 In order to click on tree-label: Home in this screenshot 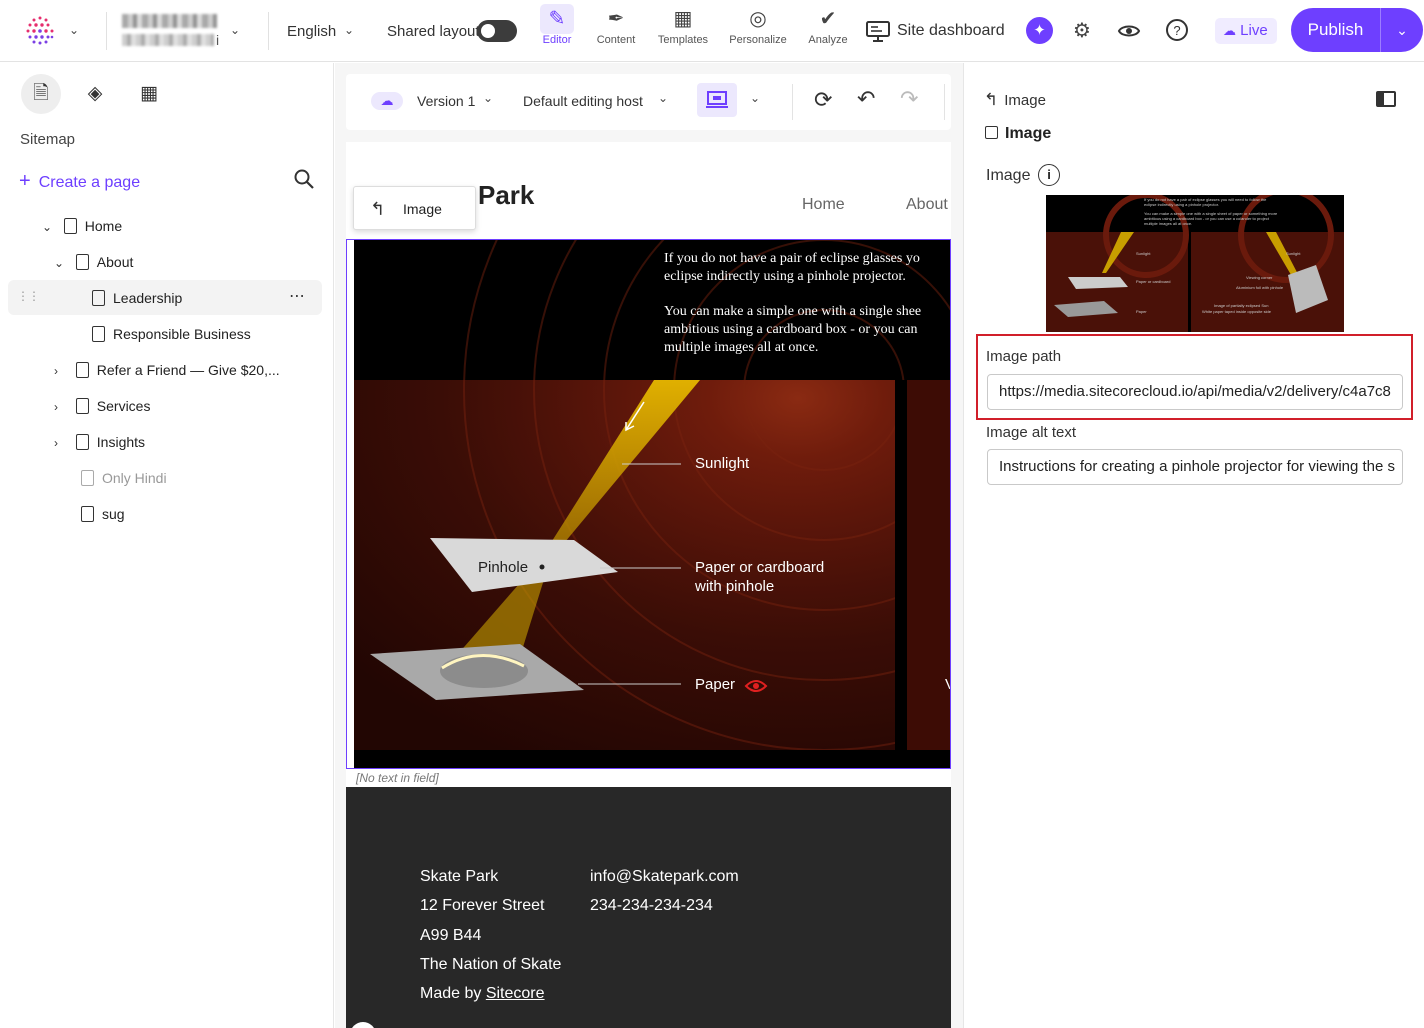, I will do `click(103, 226)`.